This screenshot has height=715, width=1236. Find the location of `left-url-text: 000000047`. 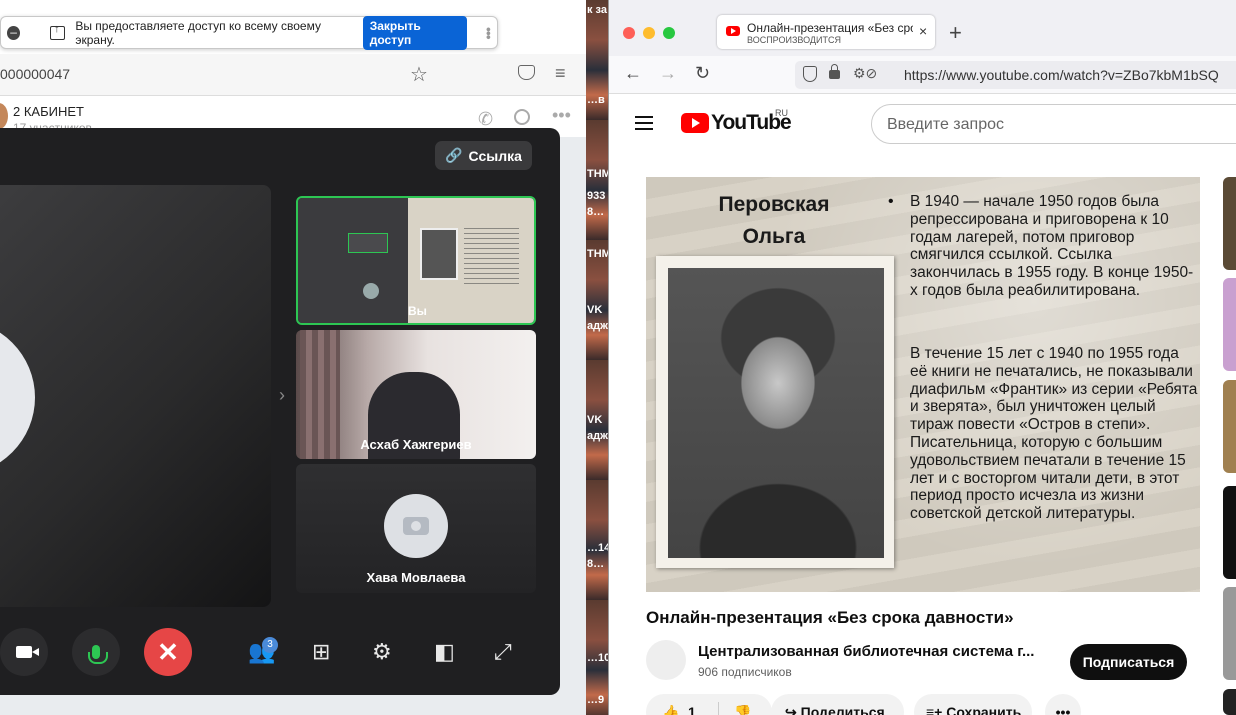

left-url-text: 000000047 is located at coordinates (35, 74).